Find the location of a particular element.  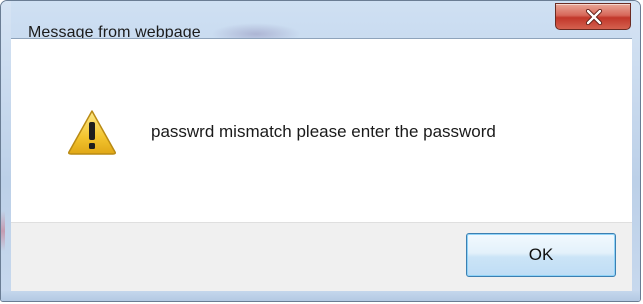

window-frame-bottom is located at coordinates (320, 296).